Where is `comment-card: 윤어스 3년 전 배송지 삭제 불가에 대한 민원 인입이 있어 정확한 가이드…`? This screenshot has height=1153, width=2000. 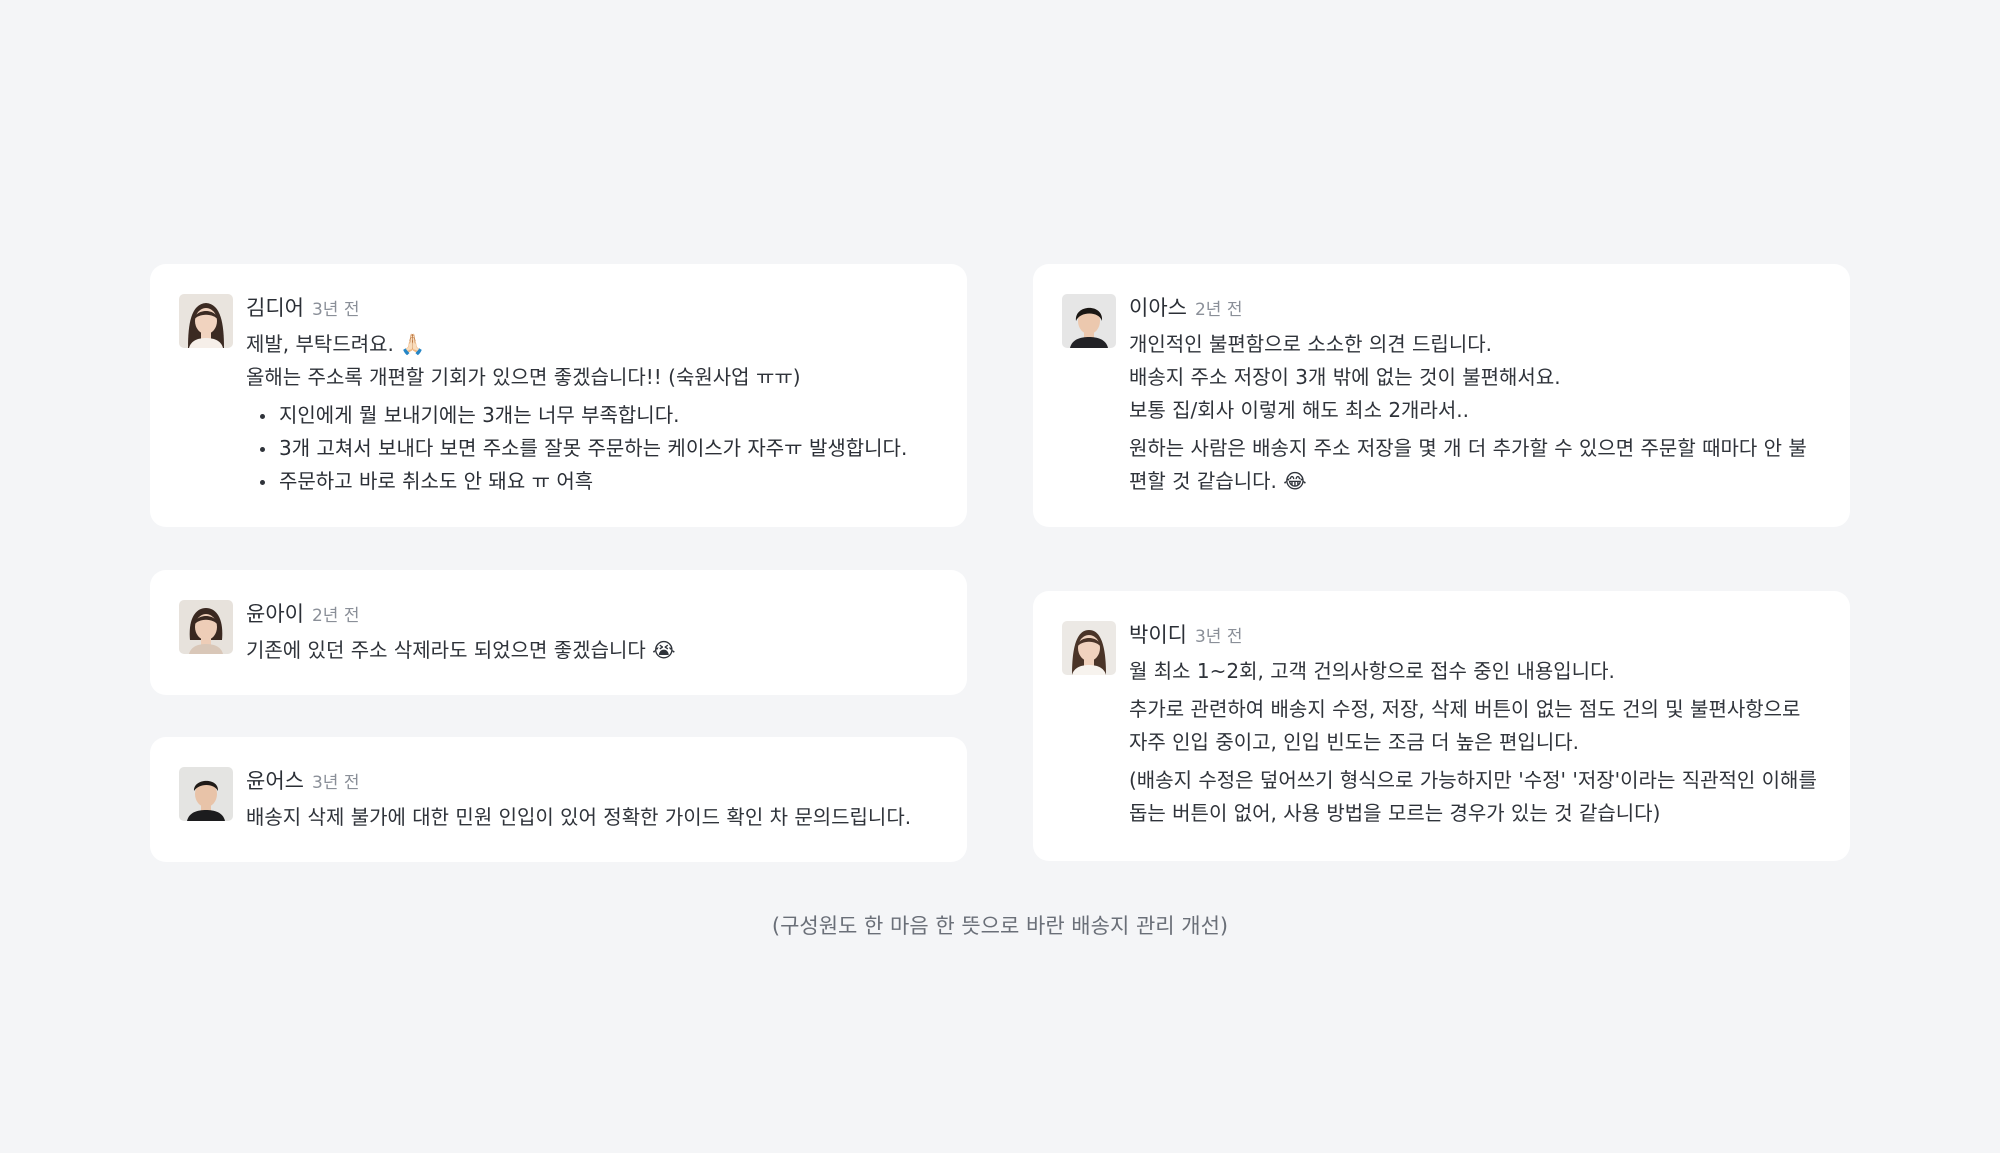
comment-card: 윤어스 3년 전 배송지 삭제 불가에 대한 민원 인입이 있어 정확한 가이드… is located at coordinates (558, 799).